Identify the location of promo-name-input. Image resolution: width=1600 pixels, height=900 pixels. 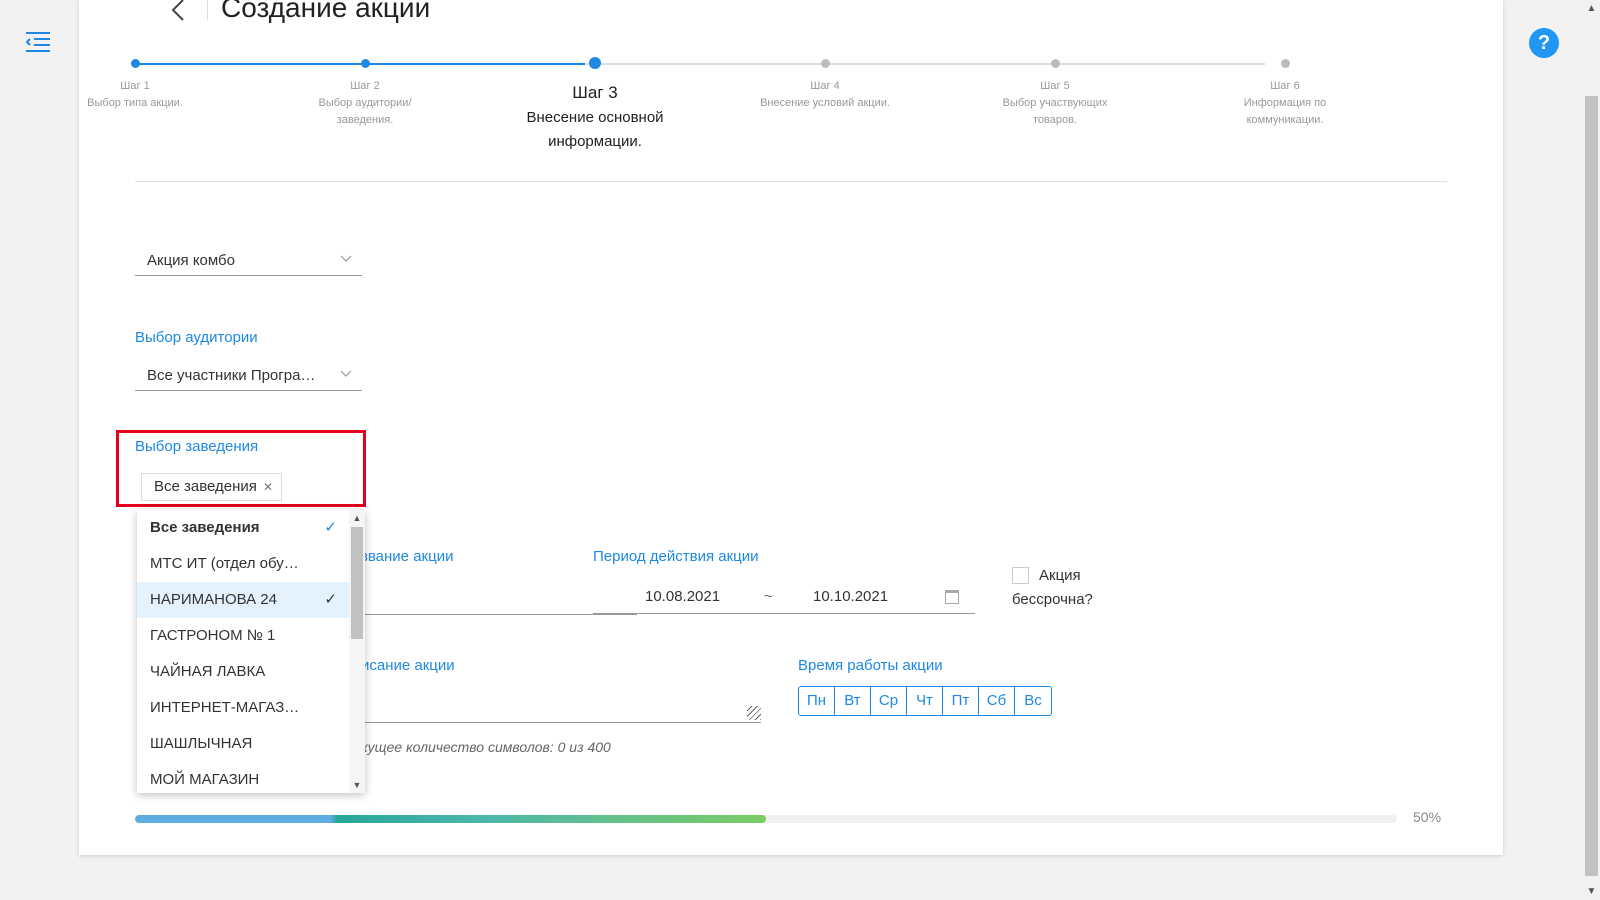
(492, 614).